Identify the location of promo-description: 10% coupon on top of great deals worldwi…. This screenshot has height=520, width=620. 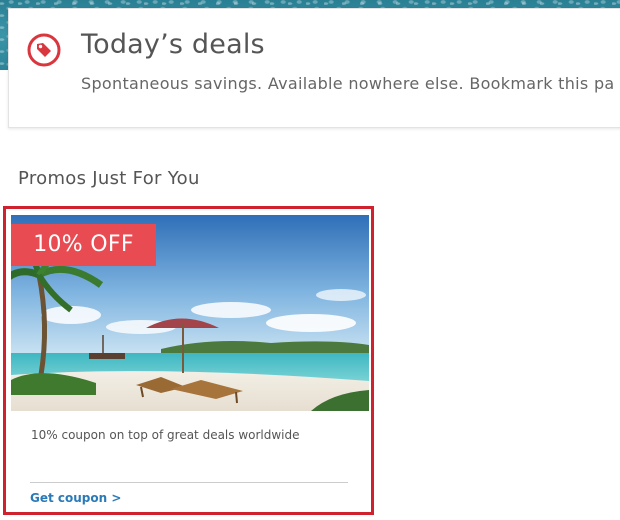
(165, 435).